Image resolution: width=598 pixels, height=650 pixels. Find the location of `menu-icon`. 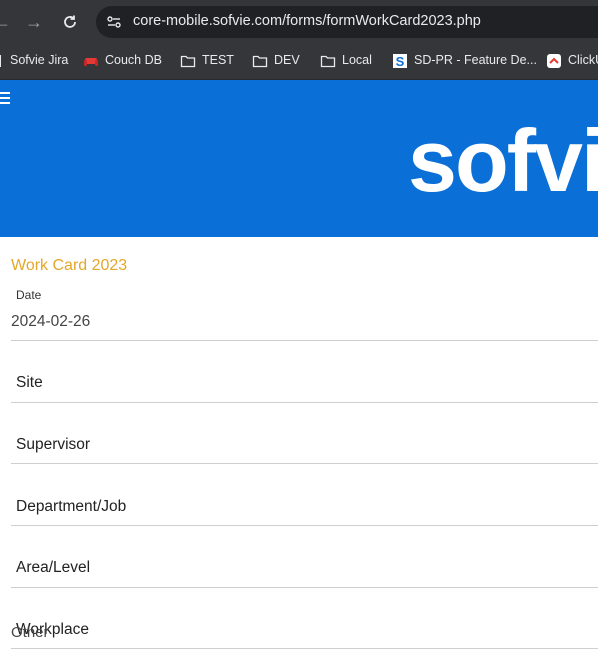

menu-icon is located at coordinates (5, 98).